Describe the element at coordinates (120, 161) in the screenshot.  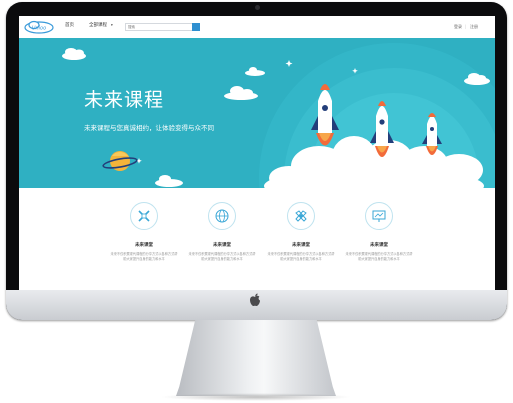
I see `planet-icon` at that location.